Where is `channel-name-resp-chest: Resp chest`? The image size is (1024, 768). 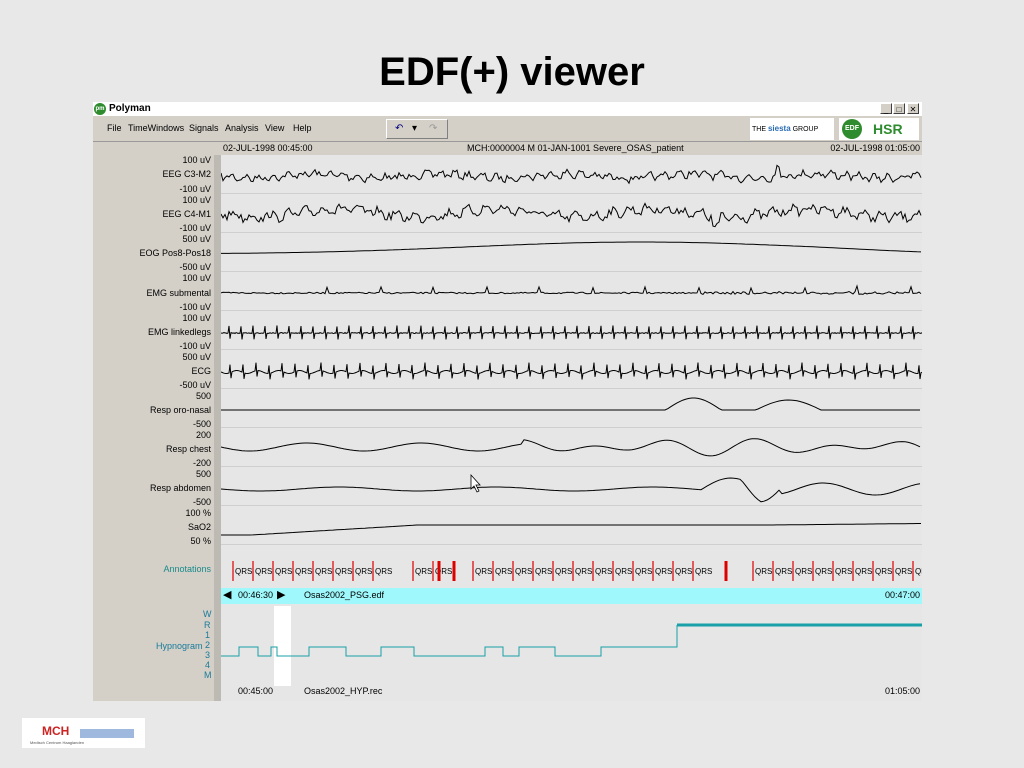
channel-name-resp-chest: Resp chest is located at coordinates (188, 449).